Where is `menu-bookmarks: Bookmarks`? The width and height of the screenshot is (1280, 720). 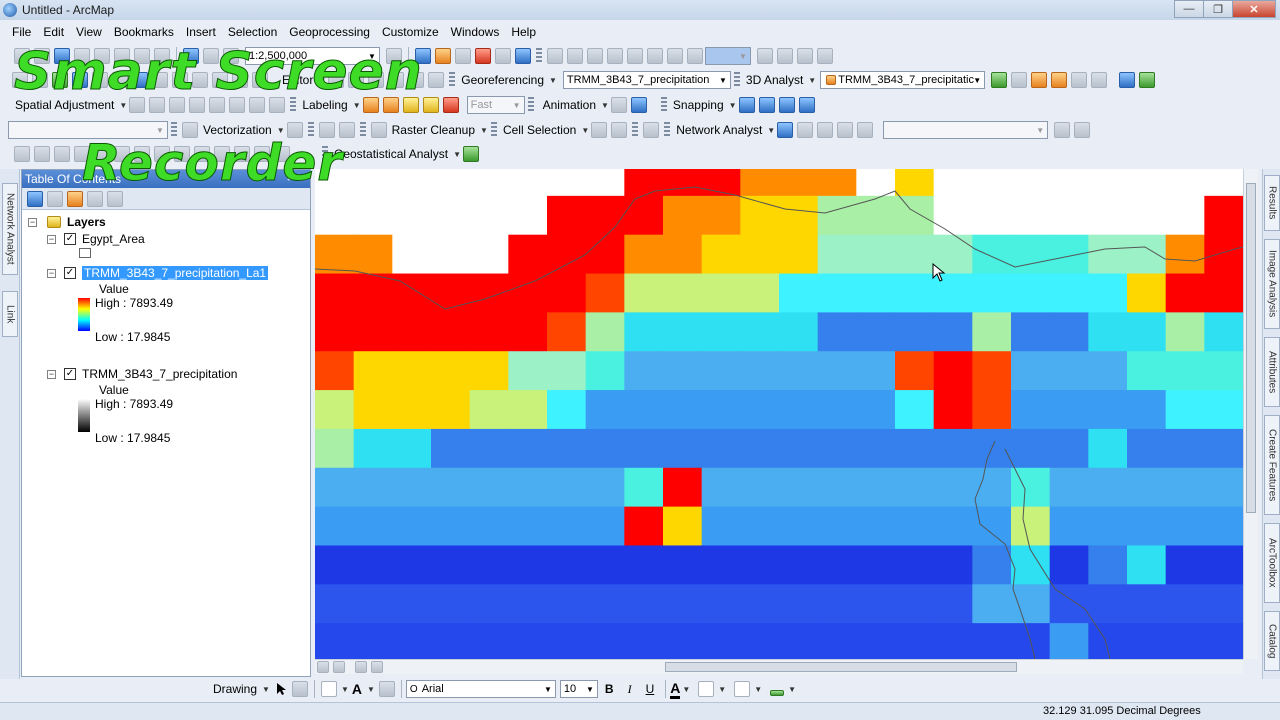 menu-bookmarks: Bookmarks is located at coordinates (144, 32).